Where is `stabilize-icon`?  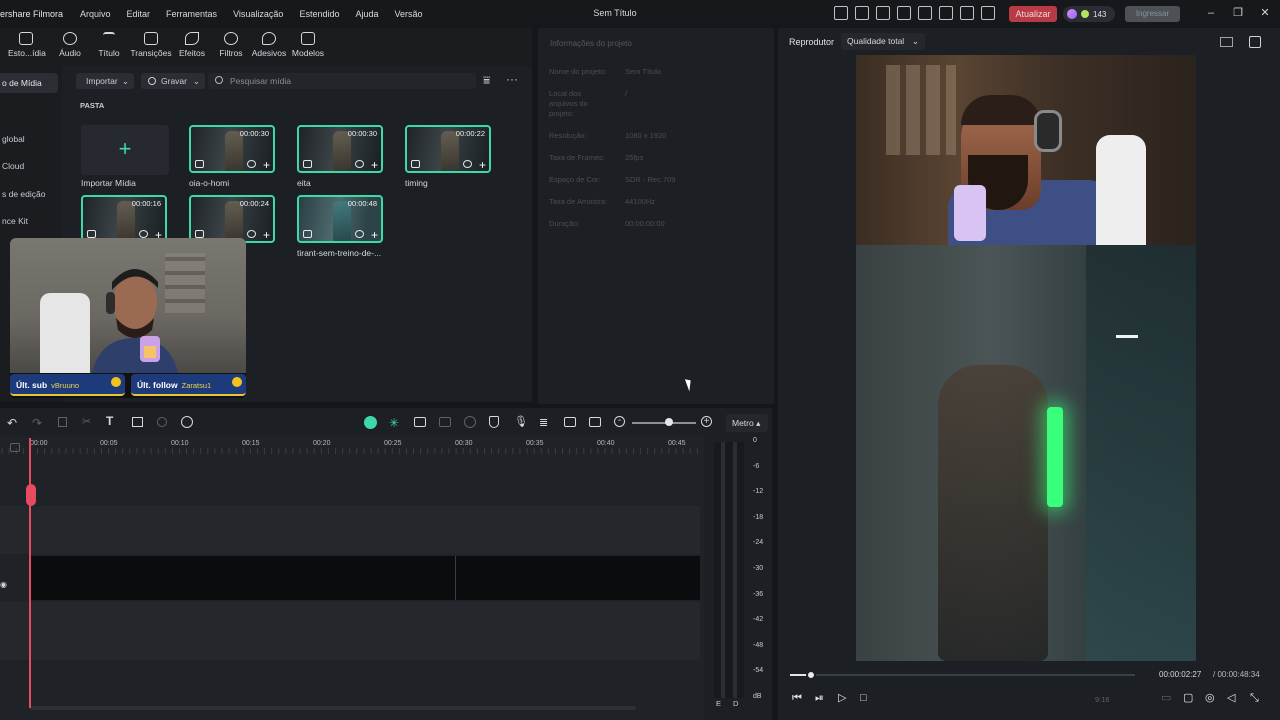
stabilize-icon is located at coordinates (470, 422).